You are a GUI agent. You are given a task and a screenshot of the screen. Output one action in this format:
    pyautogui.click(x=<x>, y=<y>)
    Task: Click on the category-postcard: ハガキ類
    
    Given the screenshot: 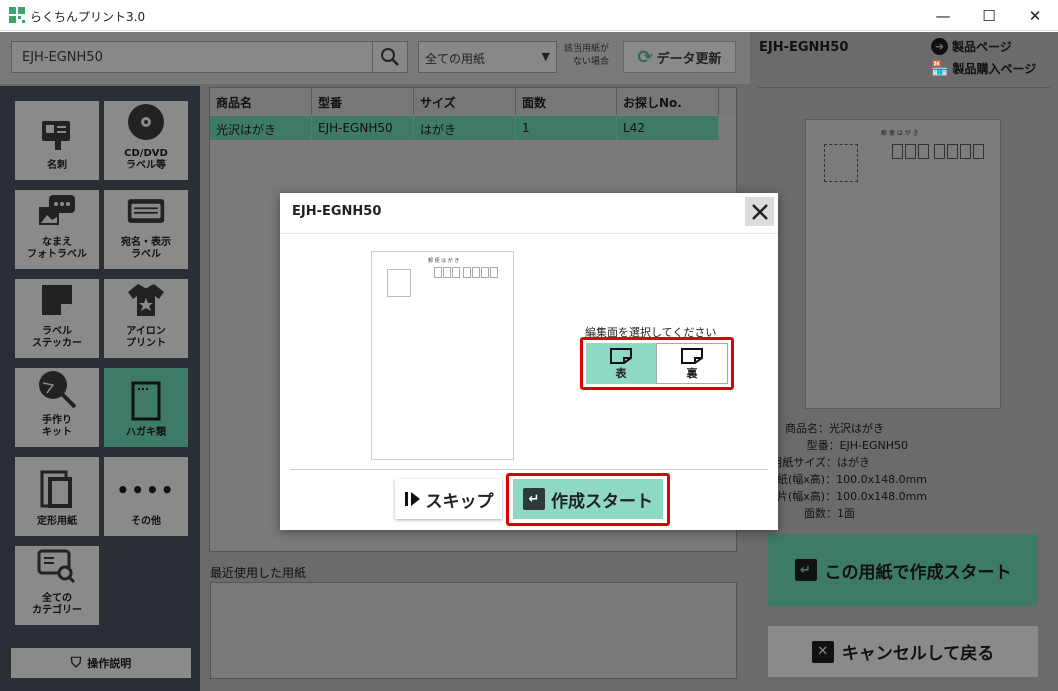 What is the action you would take?
    pyautogui.click(x=146, y=407)
    